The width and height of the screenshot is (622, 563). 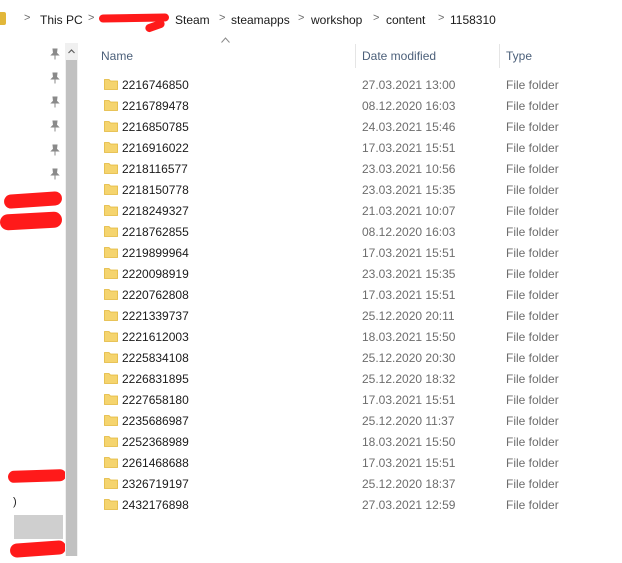 What do you see at coordinates (361, 273) in the screenshot?
I see `table-row: 2220098919 23.03.2021 15:35 File folder` at bounding box center [361, 273].